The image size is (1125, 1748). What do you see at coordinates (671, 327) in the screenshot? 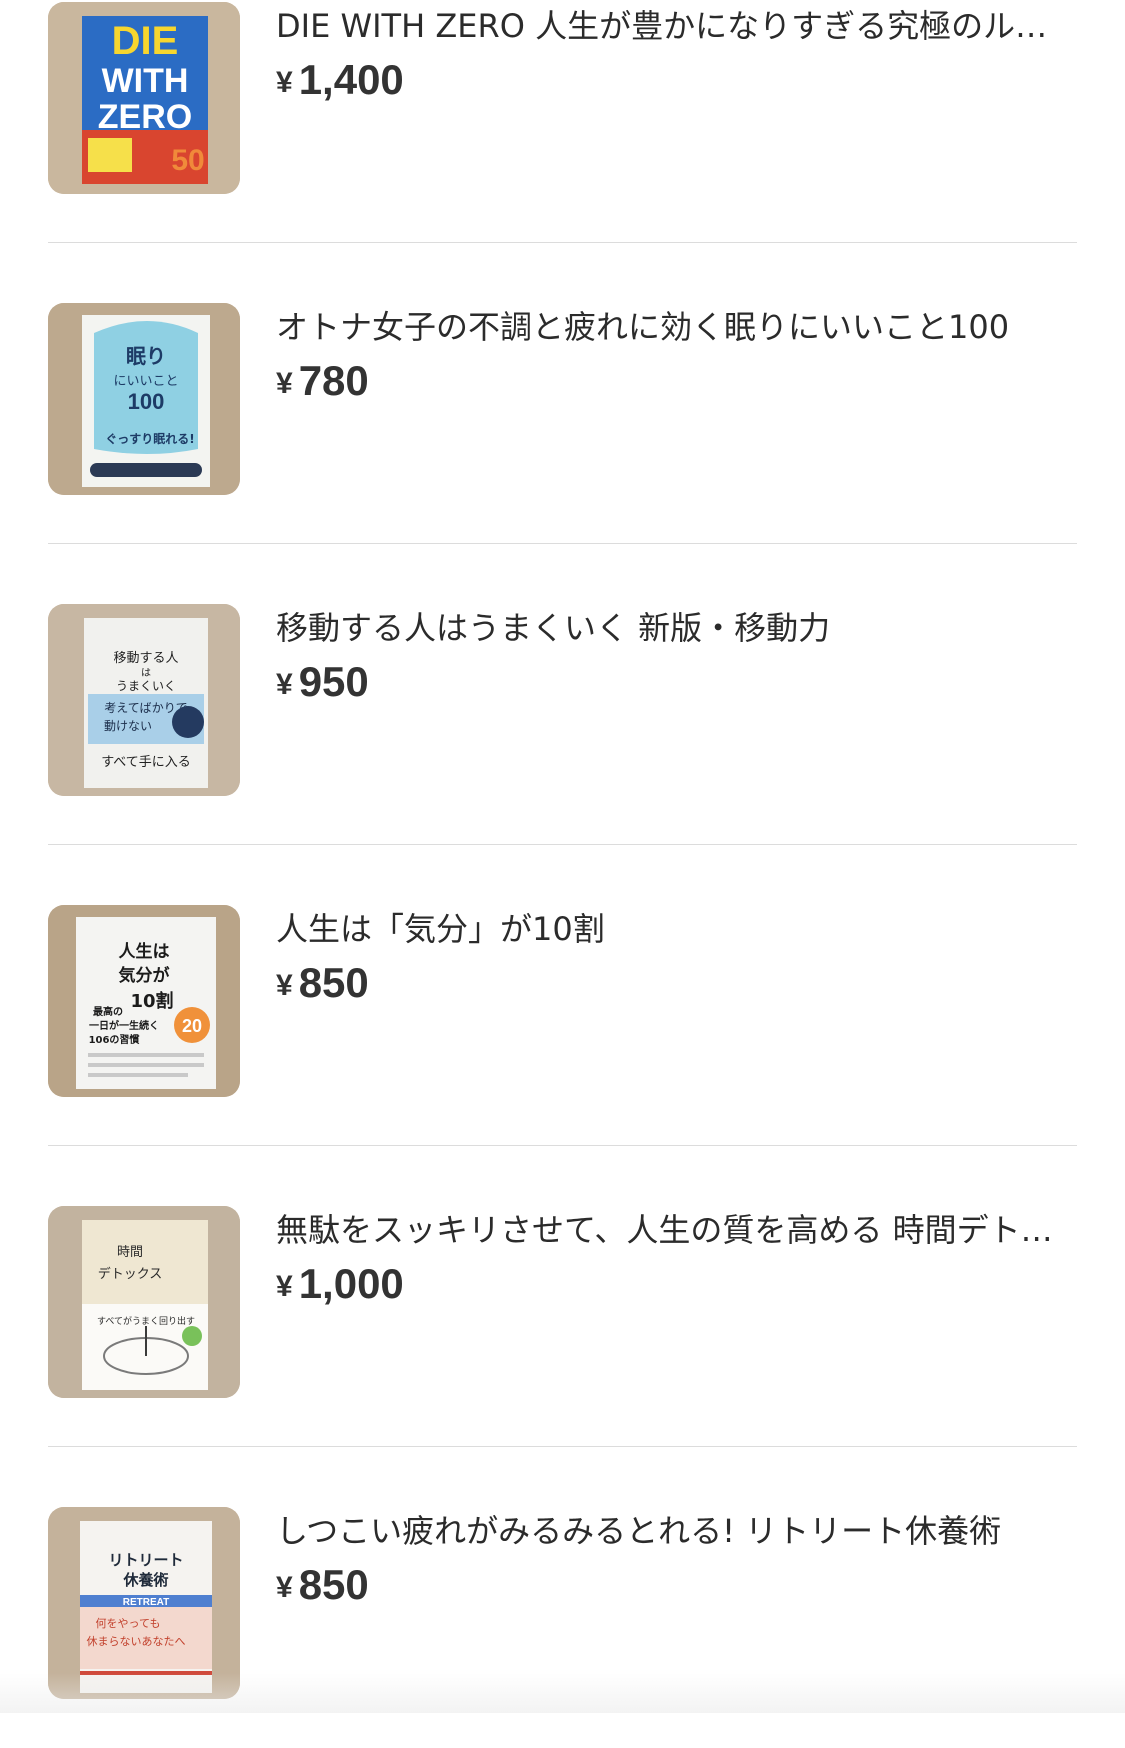
I see `item-title: オトナ女子の不調と疲れに効く眠りにいいこと100` at bounding box center [671, 327].